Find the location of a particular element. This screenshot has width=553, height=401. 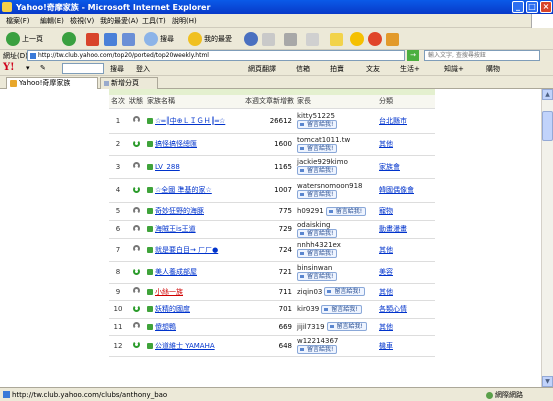

tab-yahoo-club: Yahoo!奇摩家族 is located at coordinates (52, 83).